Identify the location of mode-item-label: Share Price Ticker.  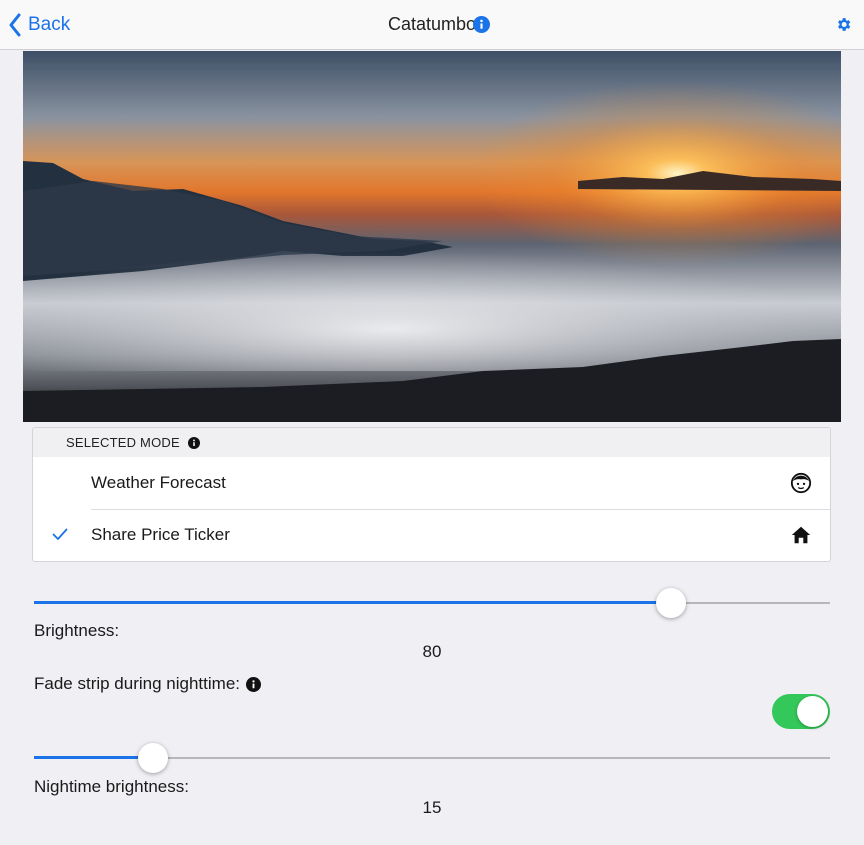
(160, 534).